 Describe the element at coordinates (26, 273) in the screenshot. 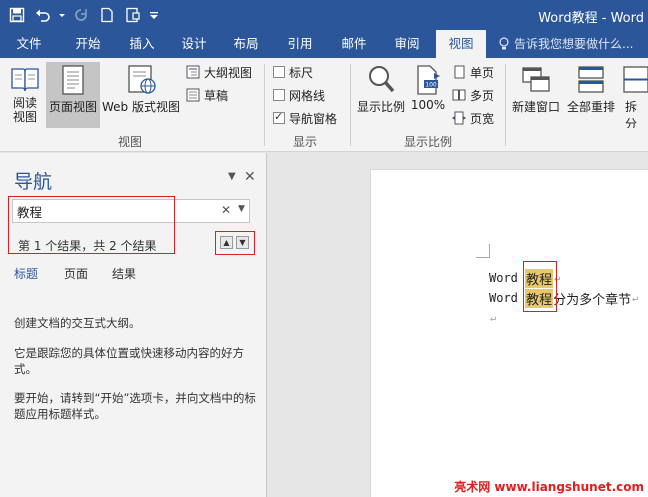

I see `nav-tab-headings: 标题` at that location.